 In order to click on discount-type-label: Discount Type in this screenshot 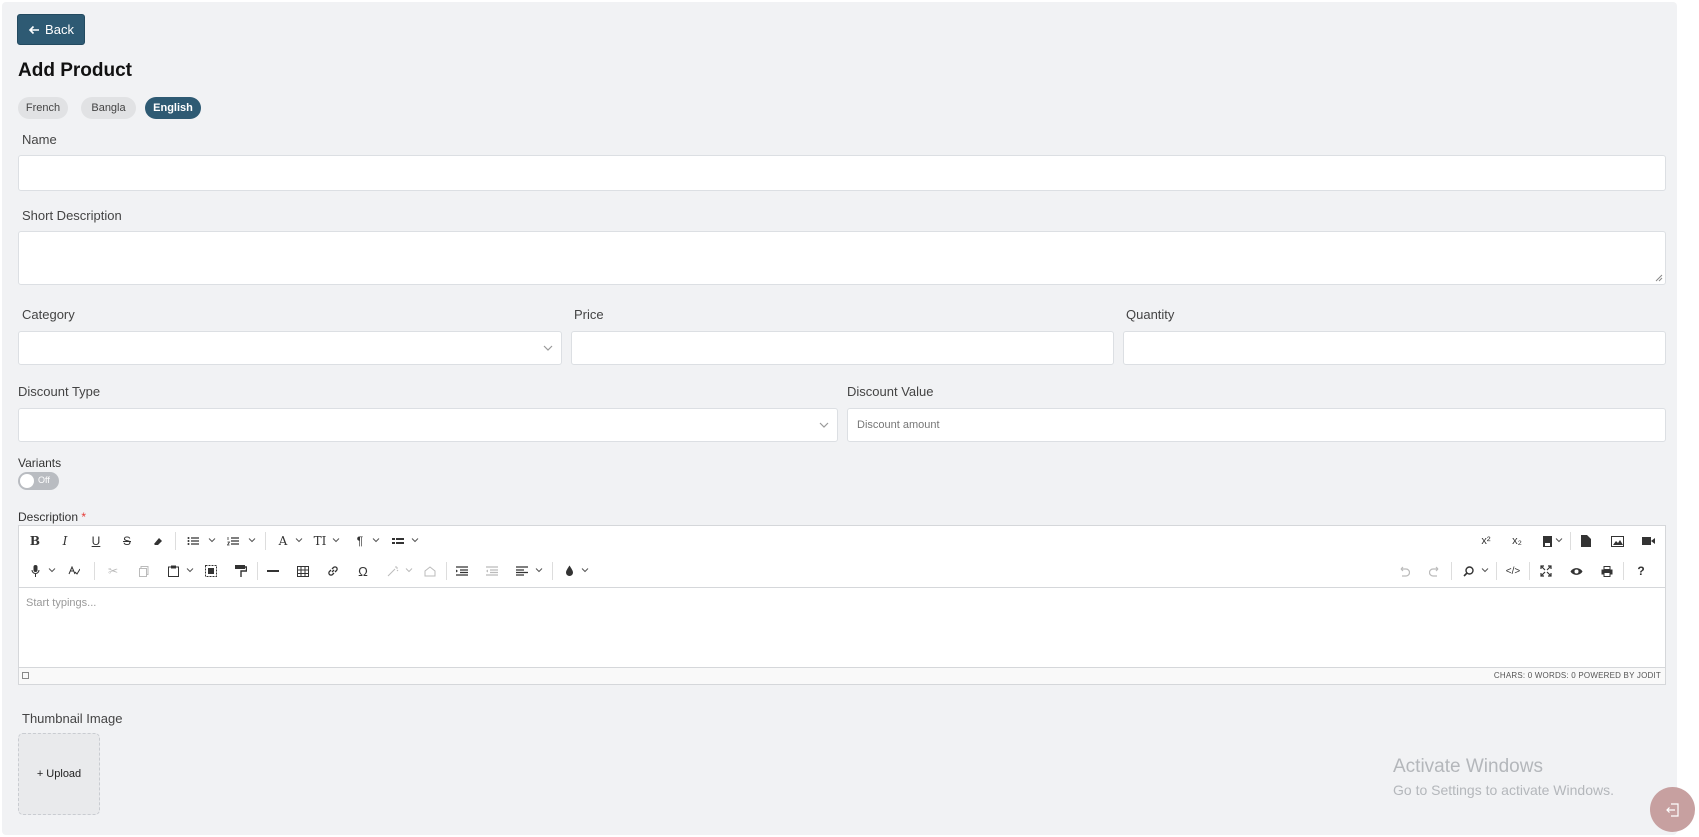, I will do `click(59, 391)`.